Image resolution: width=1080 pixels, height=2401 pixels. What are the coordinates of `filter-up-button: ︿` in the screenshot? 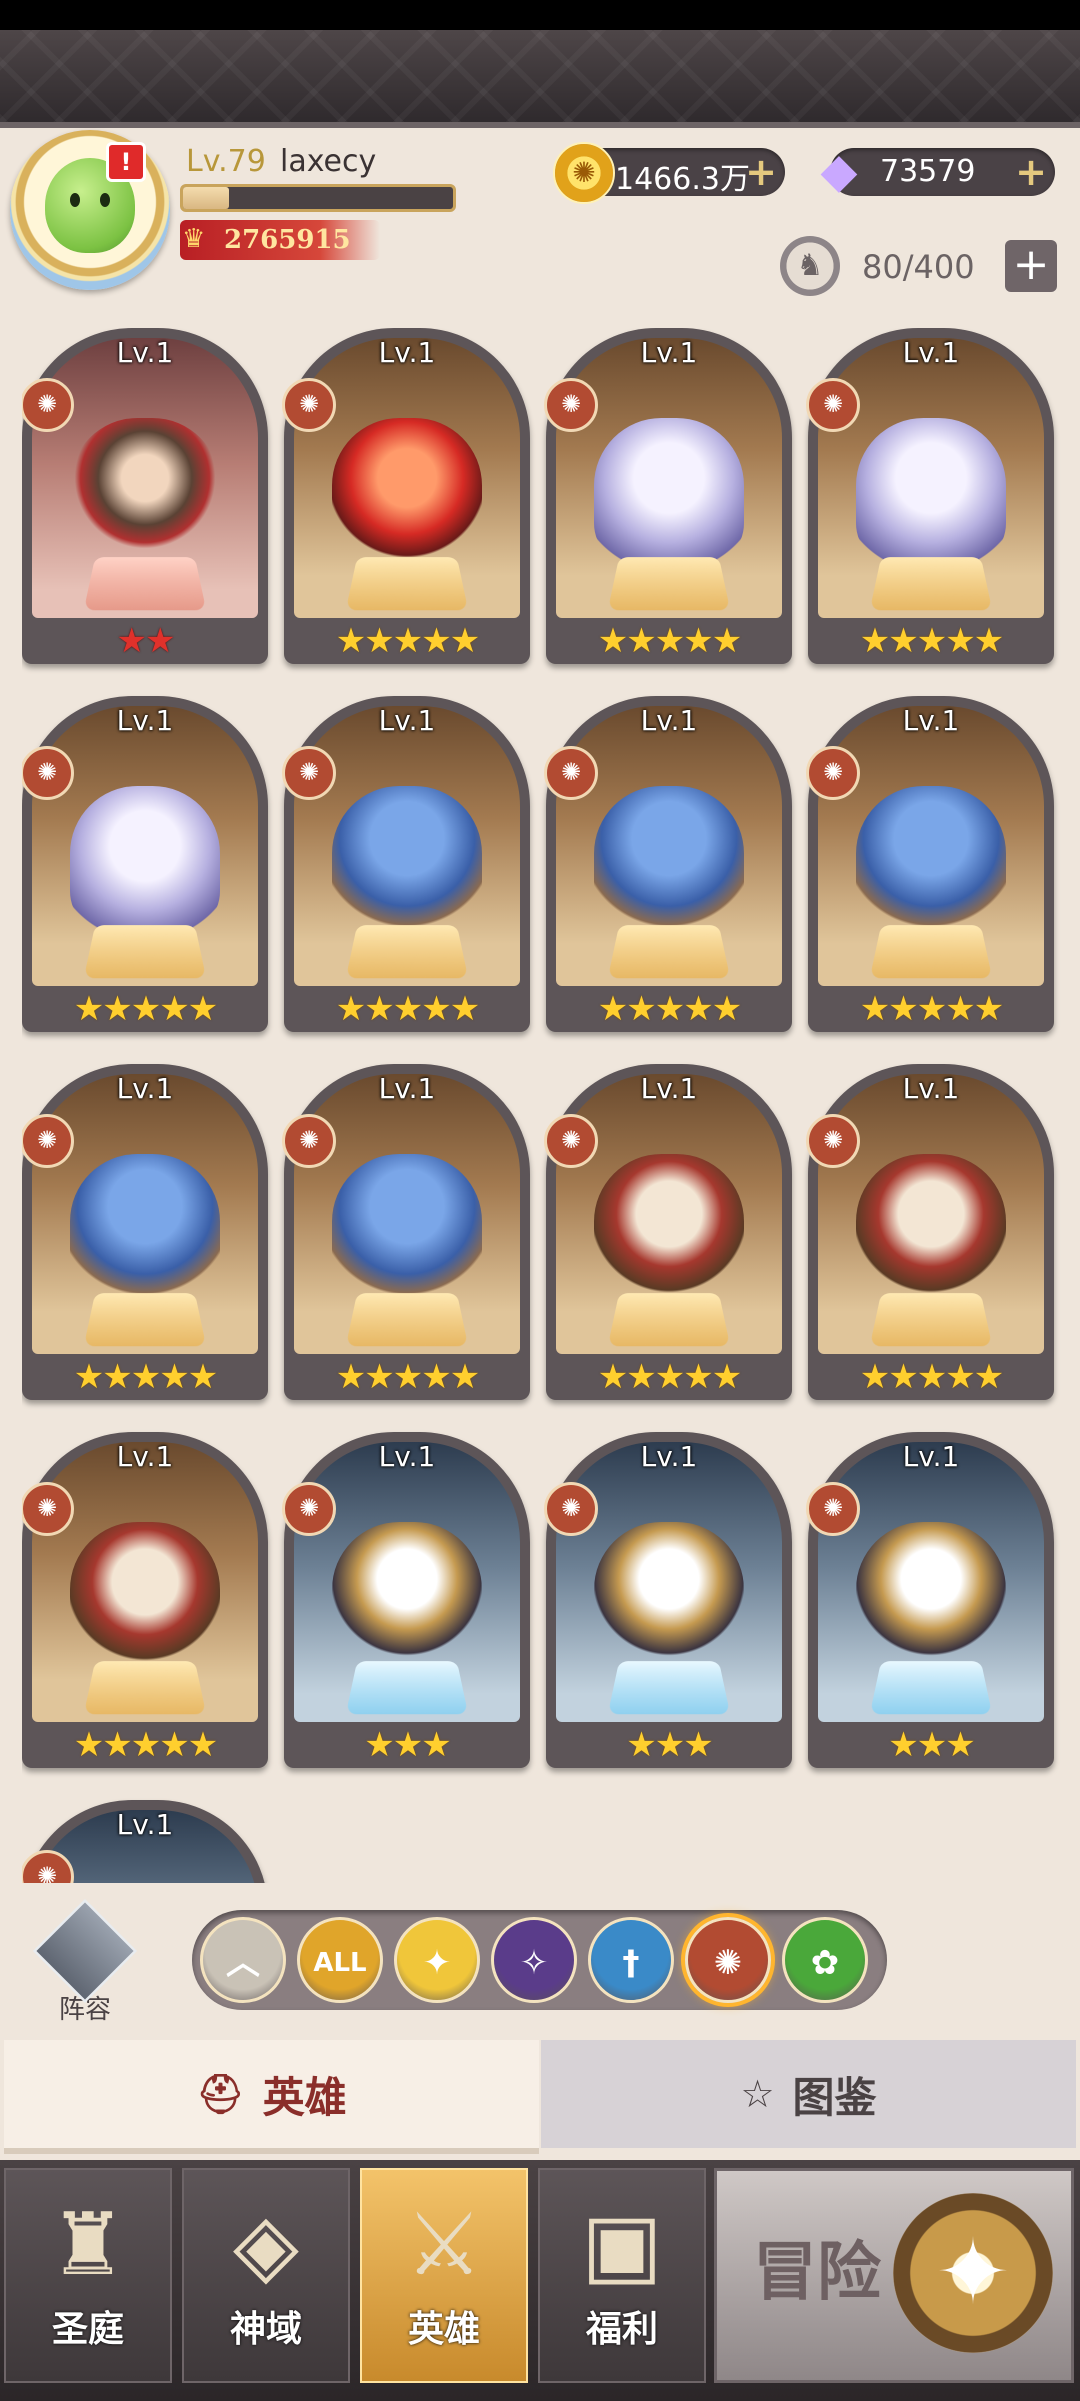 It's located at (243, 1960).